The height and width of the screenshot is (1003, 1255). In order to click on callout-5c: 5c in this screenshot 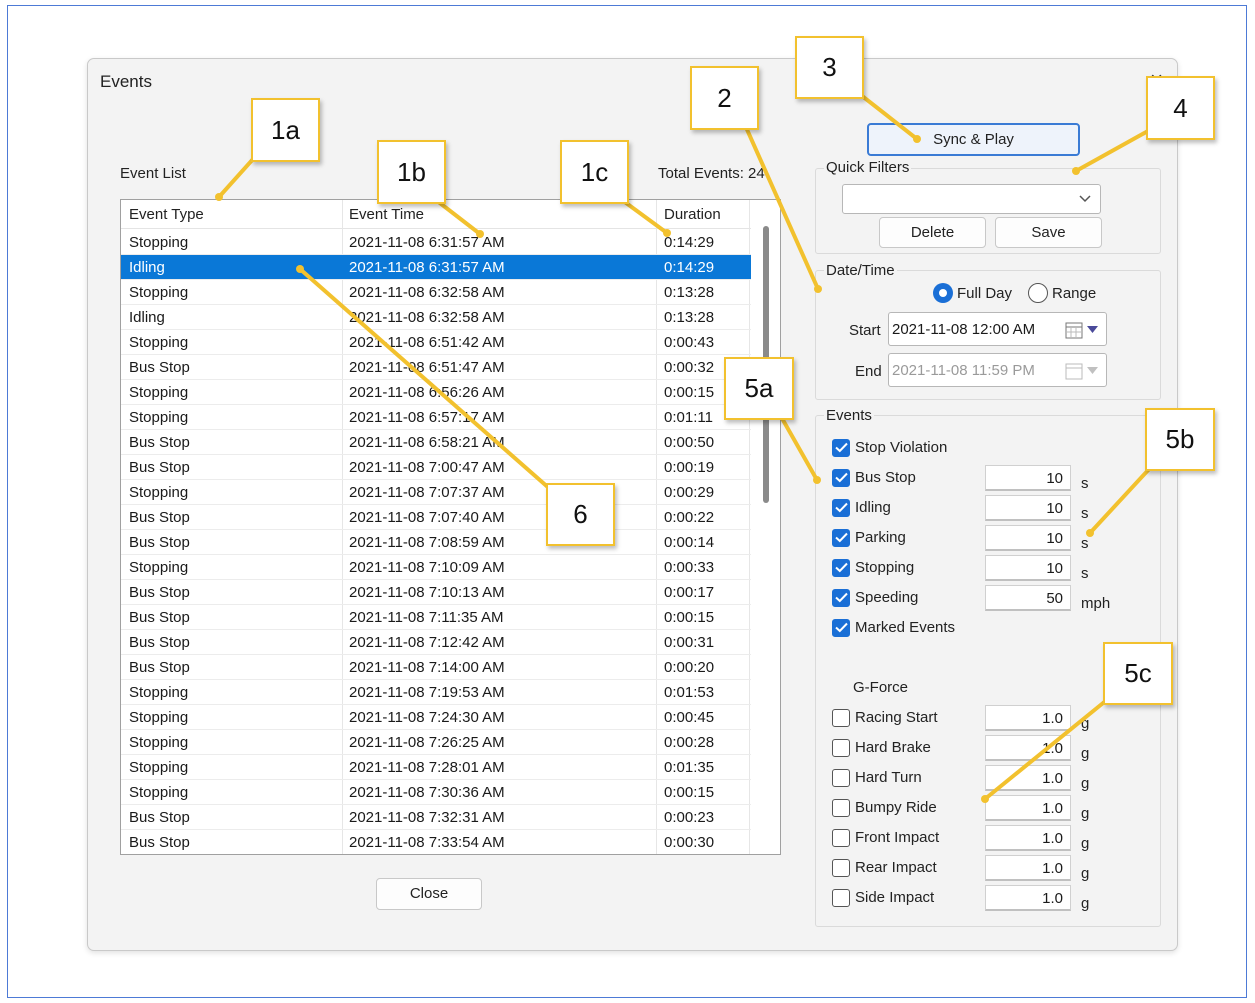, I will do `click(1138, 673)`.